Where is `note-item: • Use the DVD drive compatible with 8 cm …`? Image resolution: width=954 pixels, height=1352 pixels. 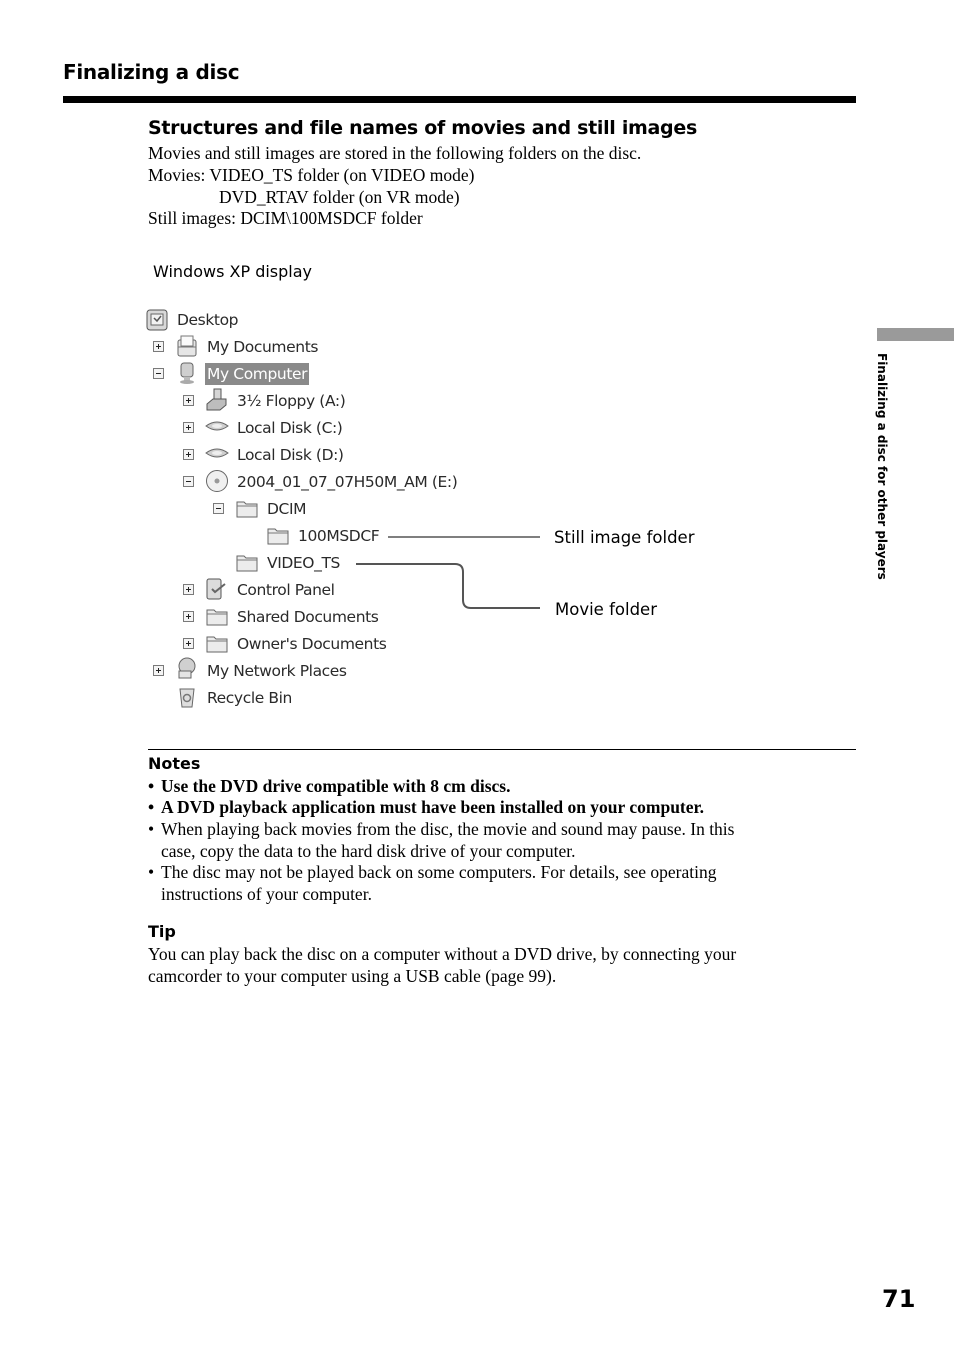 note-item: • Use the DVD drive compatible with 8 cm … is located at coordinates (329, 786).